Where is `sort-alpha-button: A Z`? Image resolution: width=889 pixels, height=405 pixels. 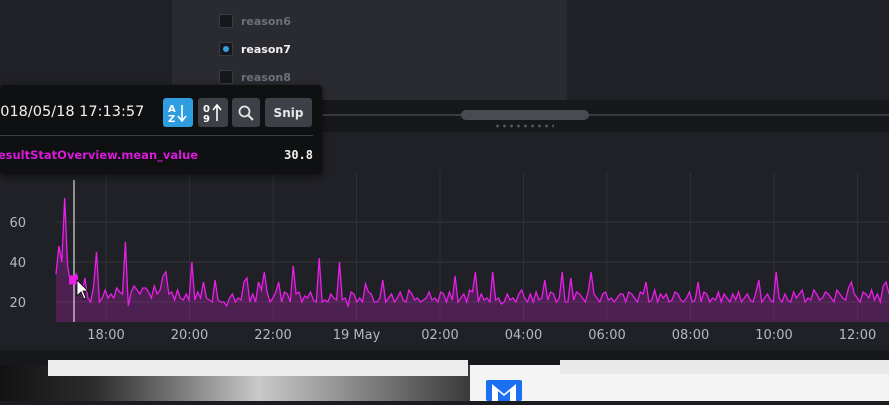 sort-alpha-button: A Z is located at coordinates (178, 112).